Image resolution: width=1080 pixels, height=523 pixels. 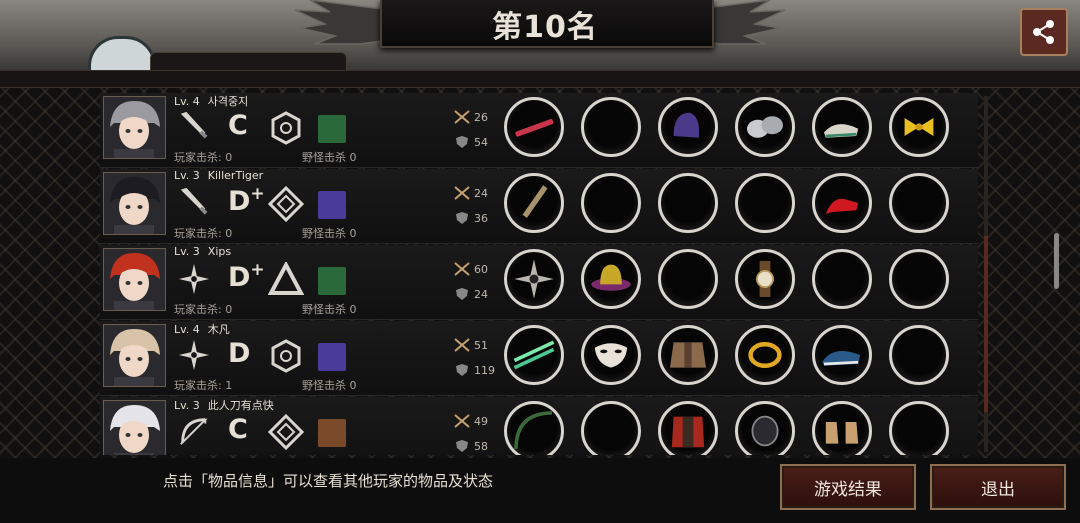 I want to click on red-armor-icon, so click(x=688, y=432).